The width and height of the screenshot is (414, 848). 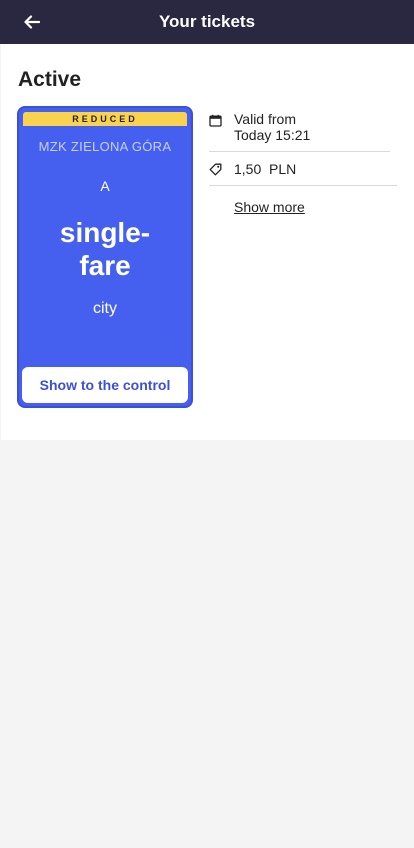 What do you see at coordinates (105, 308) in the screenshot?
I see `ticket-area: city` at bounding box center [105, 308].